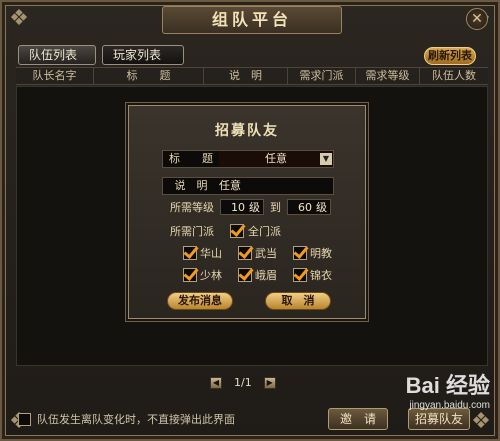  Describe the element at coordinates (143, 55) in the screenshot. I see `tab-player-list: 玩家列表` at that location.